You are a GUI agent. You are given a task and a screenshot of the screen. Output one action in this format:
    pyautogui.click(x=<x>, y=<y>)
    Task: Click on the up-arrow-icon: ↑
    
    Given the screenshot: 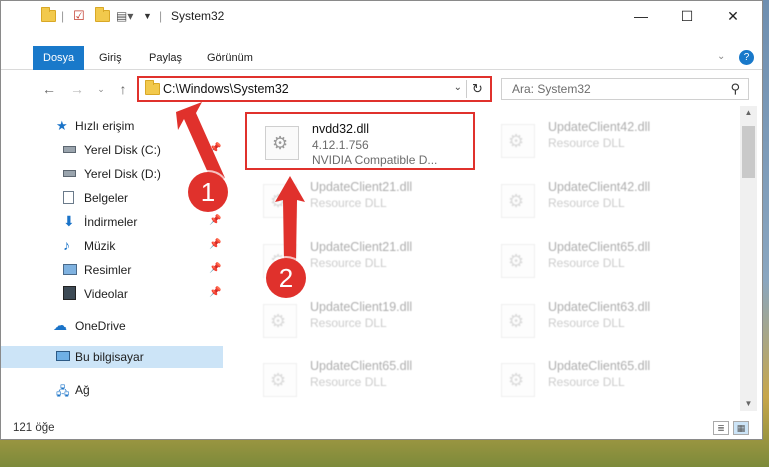 What is the action you would take?
    pyautogui.click(x=123, y=89)
    